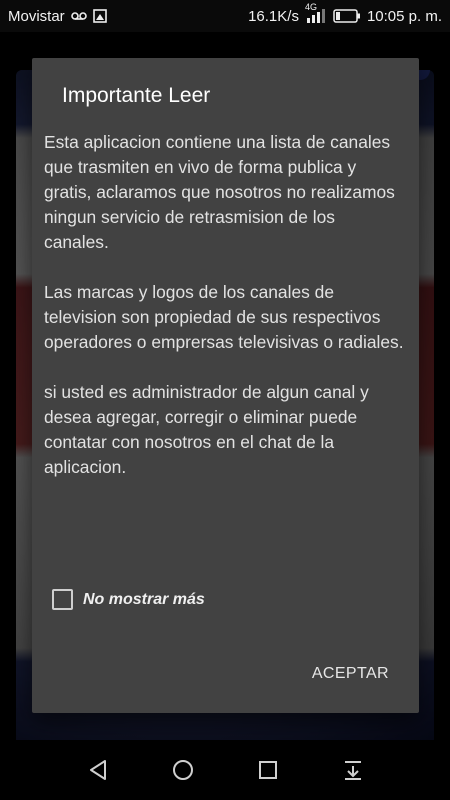 The height and width of the screenshot is (800, 450). What do you see at coordinates (225, 770) in the screenshot?
I see `navigation-bar` at bounding box center [225, 770].